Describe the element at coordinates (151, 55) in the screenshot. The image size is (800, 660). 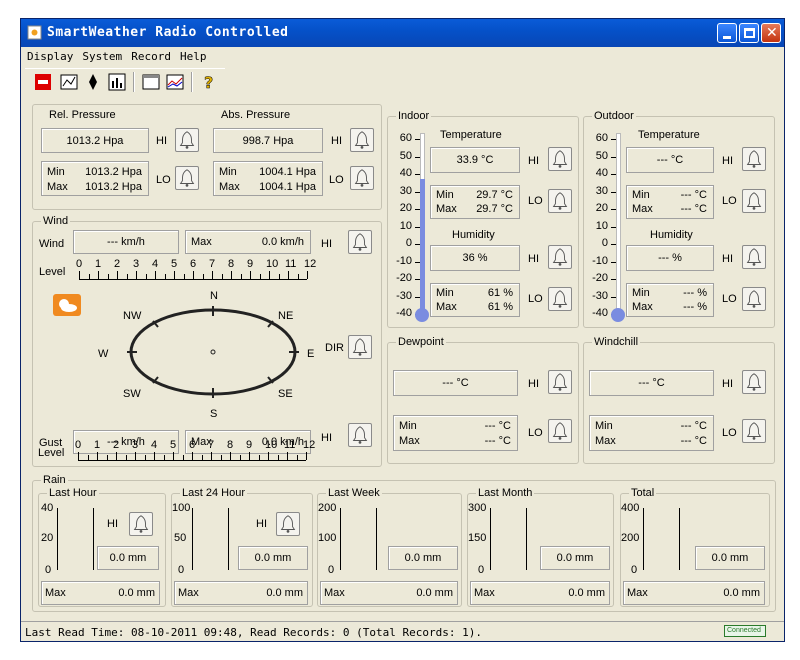
I see `menu-record: Record` at that location.